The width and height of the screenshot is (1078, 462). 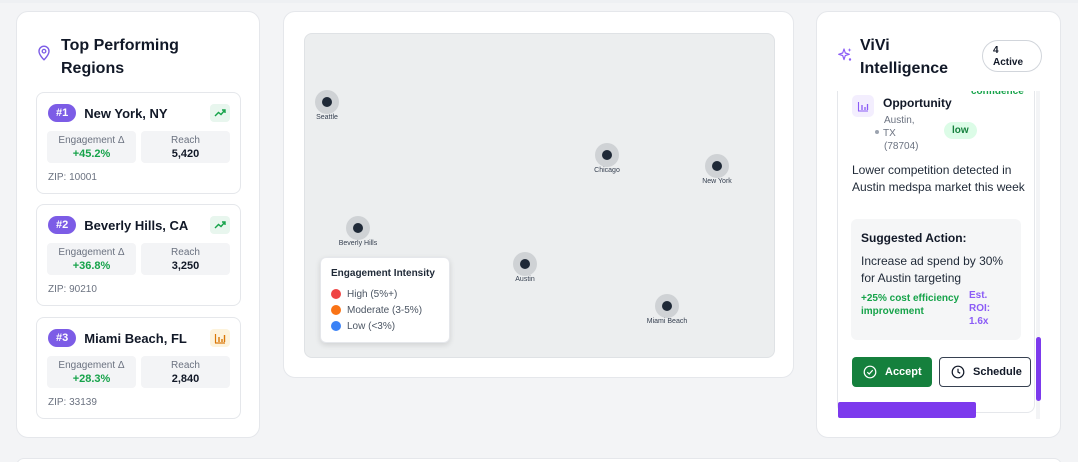 I want to click on engagement-metric: Engagement Δ +28.3%, so click(x=91, y=372).